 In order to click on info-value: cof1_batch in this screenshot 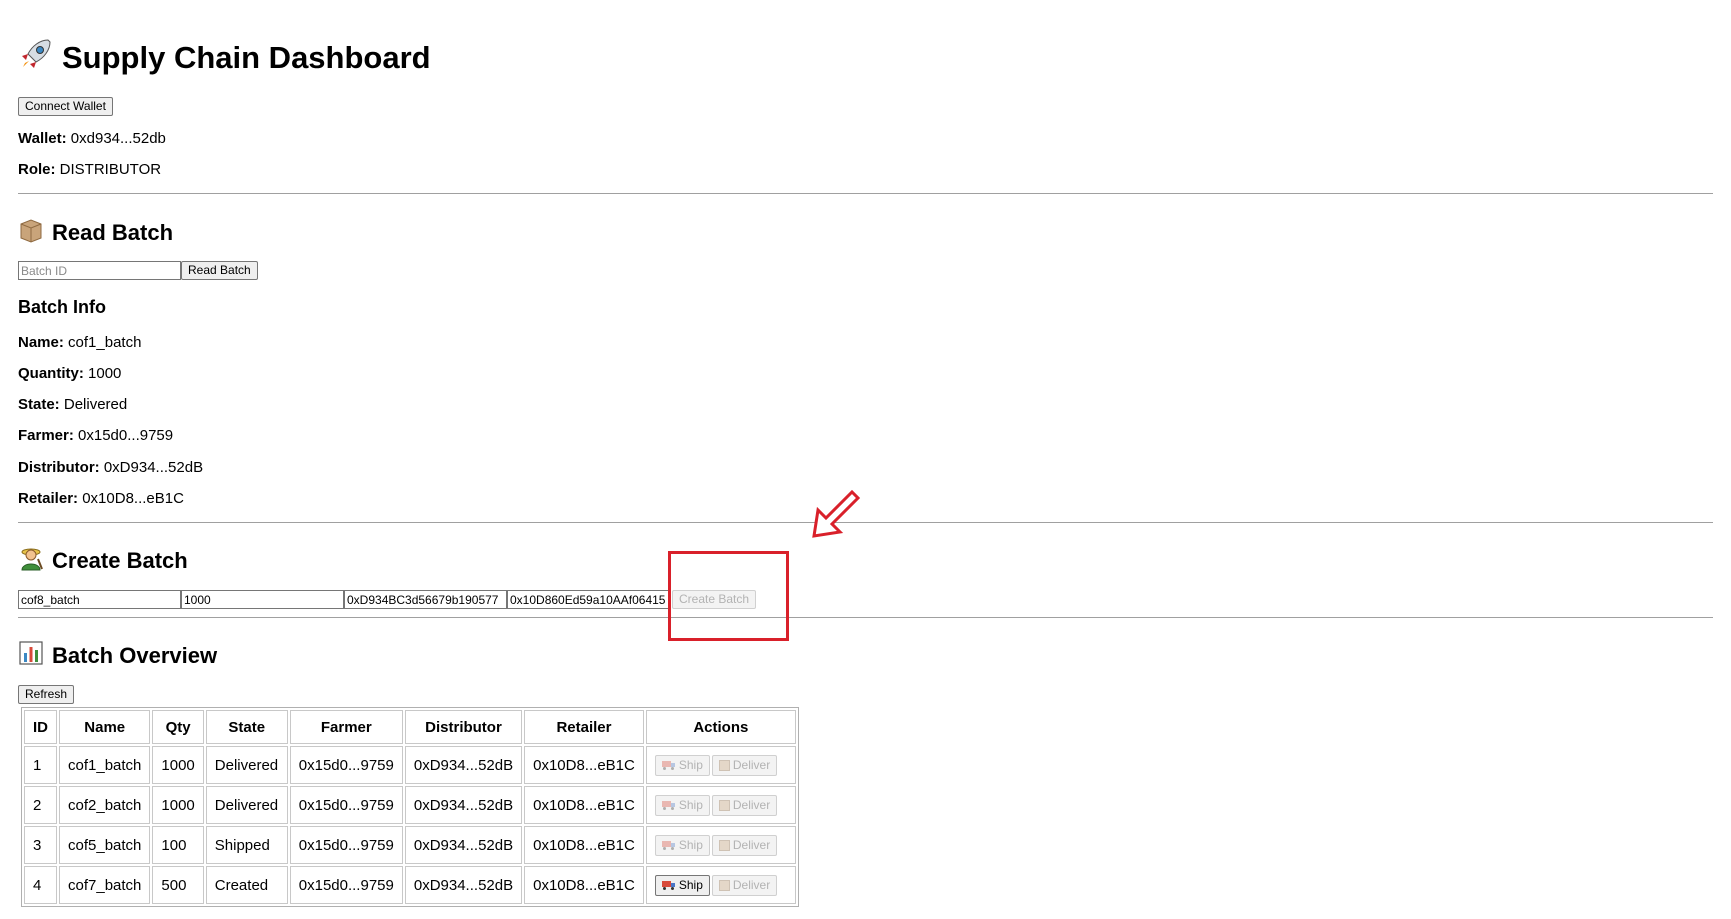, I will do `click(105, 342)`.